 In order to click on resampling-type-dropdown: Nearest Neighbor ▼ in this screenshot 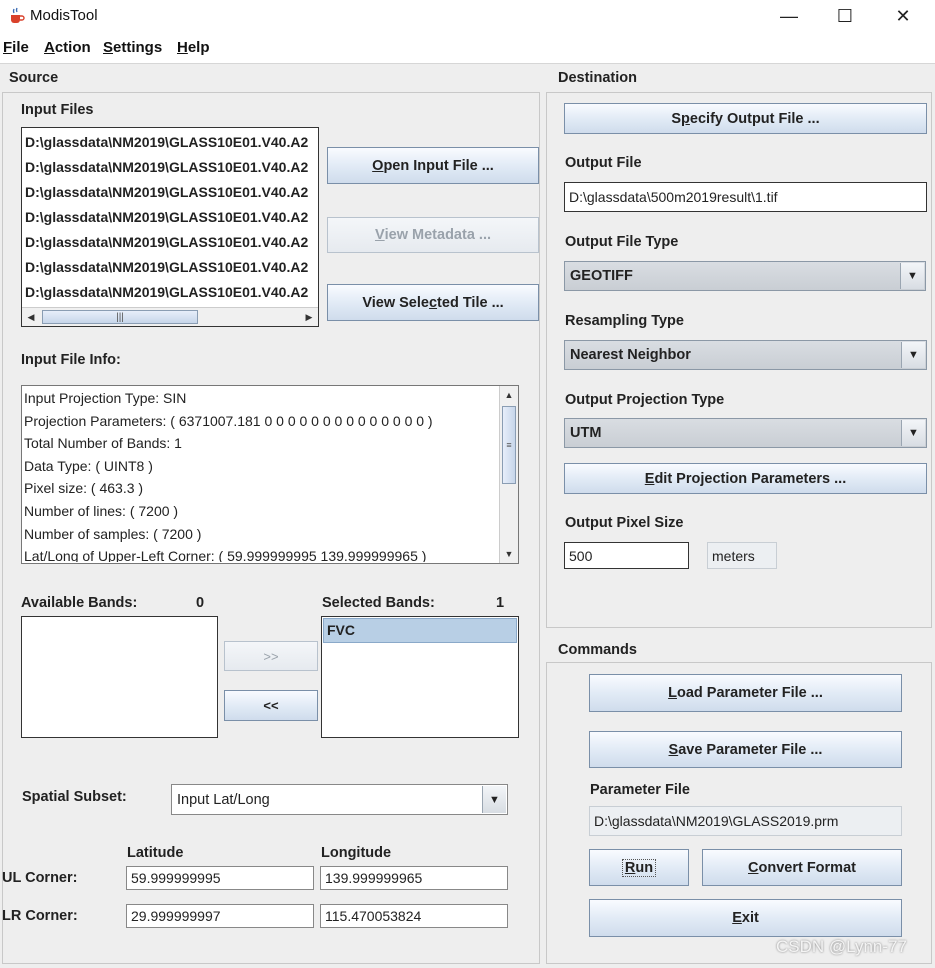, I will do `click(745, 355)`.